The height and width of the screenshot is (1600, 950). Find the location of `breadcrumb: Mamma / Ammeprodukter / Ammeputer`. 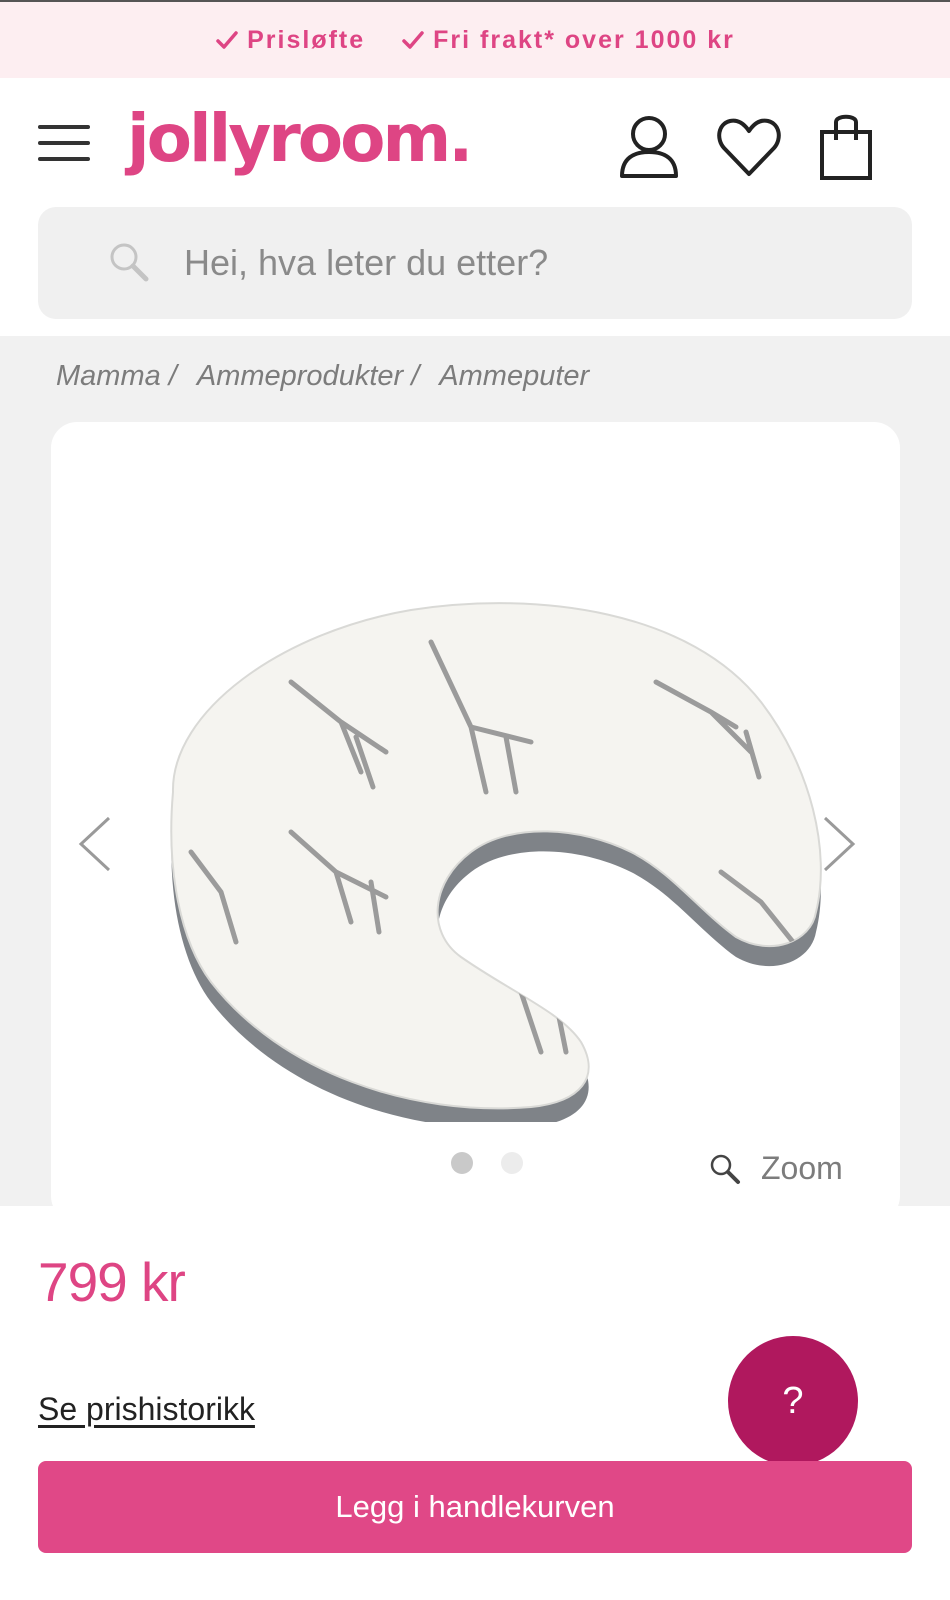

breadcrumb: Mamma / Ammeprodukter / Ammeputer is located at coordinates (322, 376).